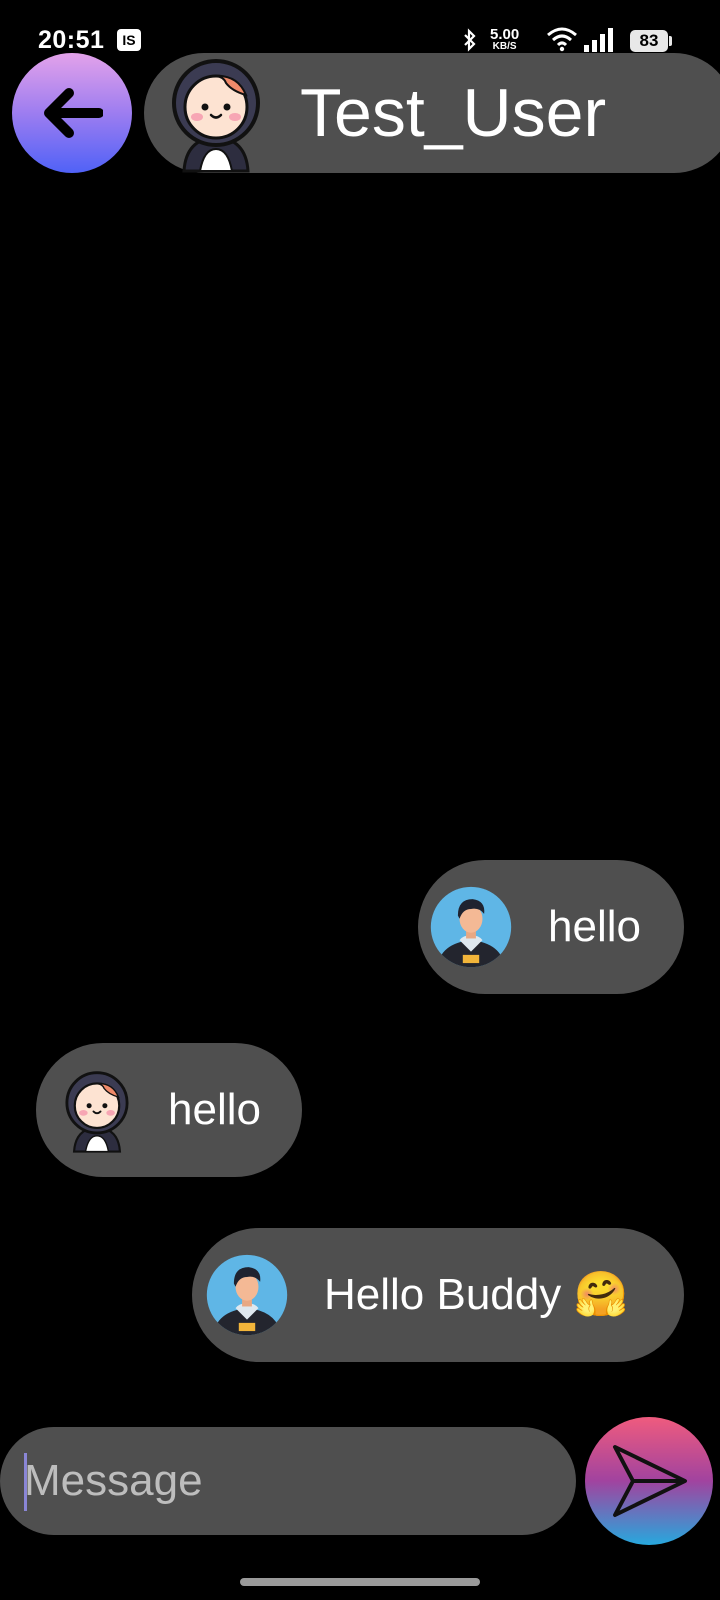 Image resolution: width=720 pixels, height=1600 pixels. What do you see at coordinates (476, 1294) in the screenshot?
I see `message-text: Hello Buddy 🤗` at bounding box center [476, 1294].